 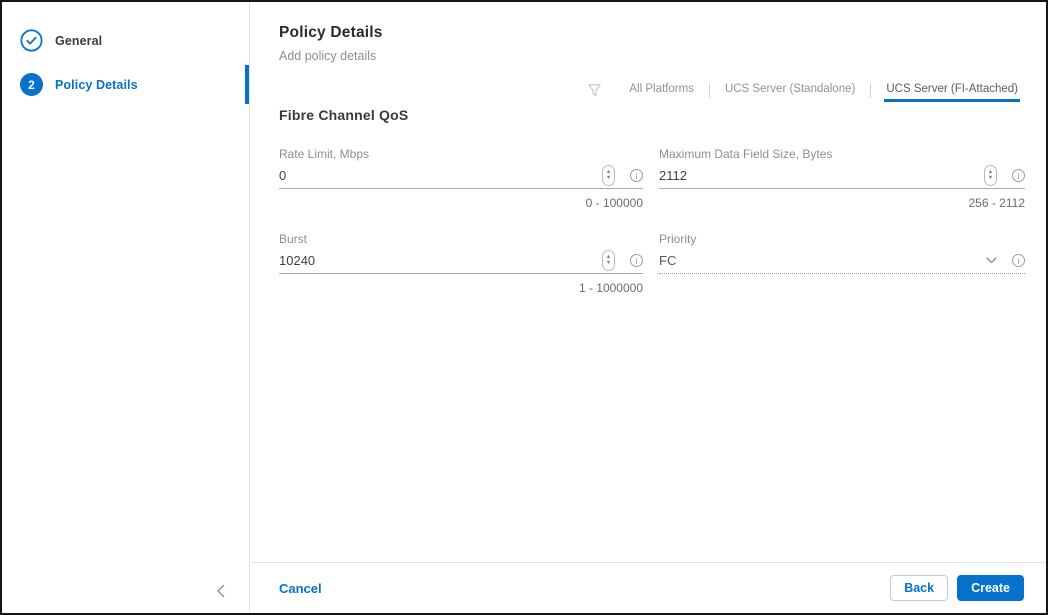 What do you see at coordinates (661, 90) in the screenshot?
I see `tab-all-platforms: All Platforms` at bounding box center [661, 90].